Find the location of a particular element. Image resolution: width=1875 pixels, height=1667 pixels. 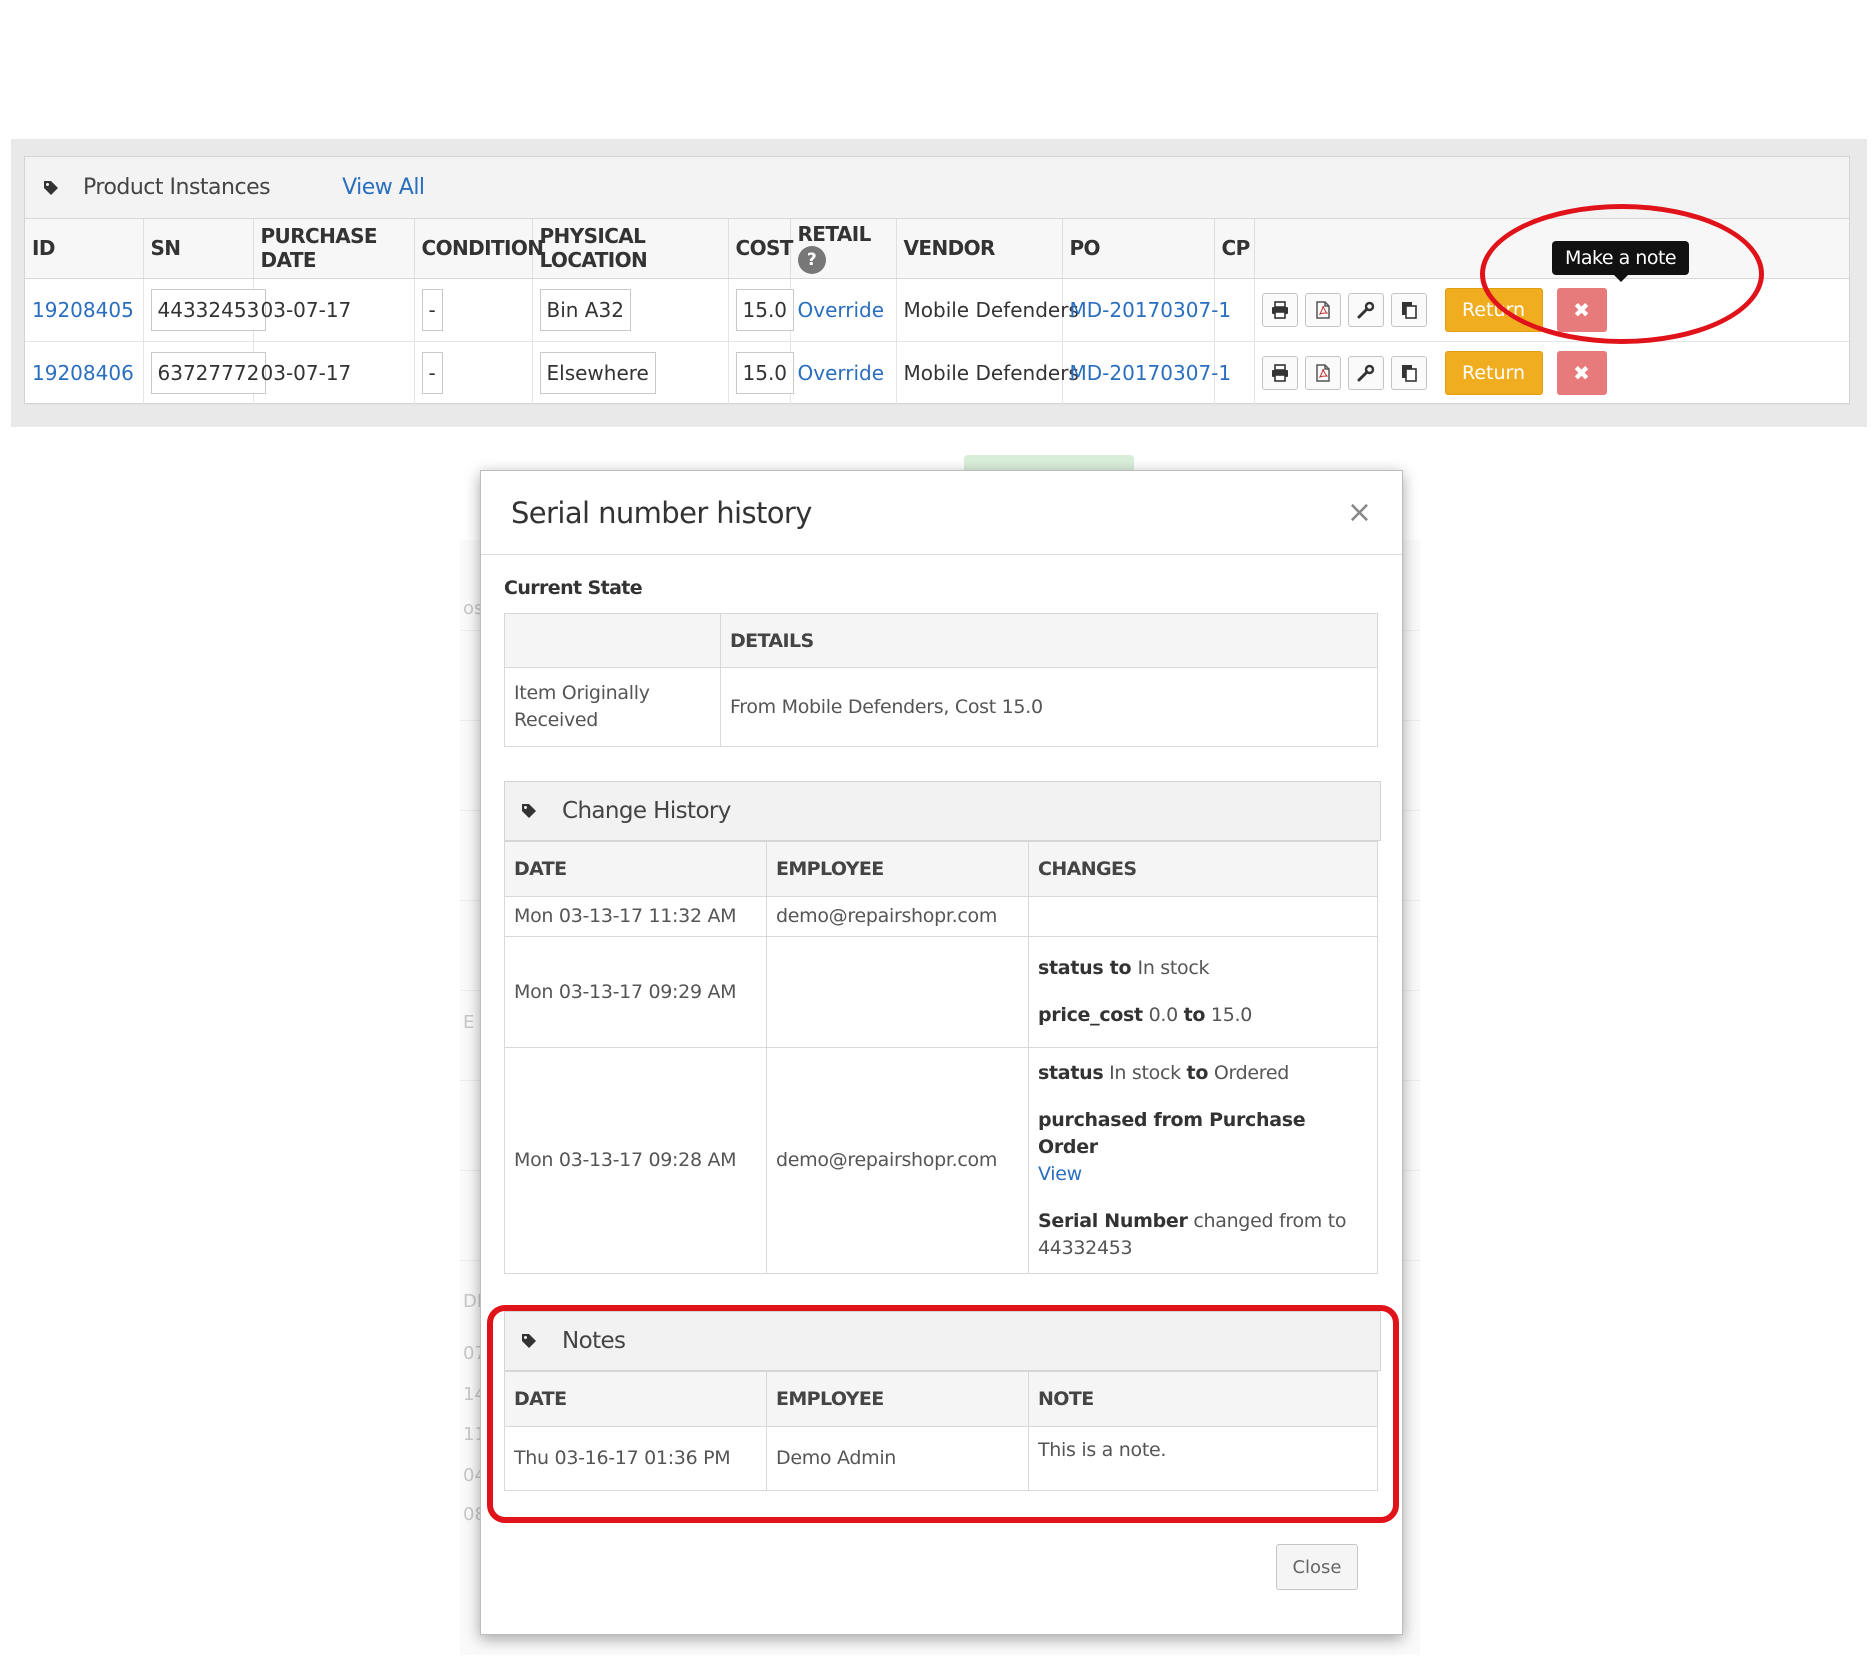

change-value: 0.0 is located at coordinates (1163, 1015).